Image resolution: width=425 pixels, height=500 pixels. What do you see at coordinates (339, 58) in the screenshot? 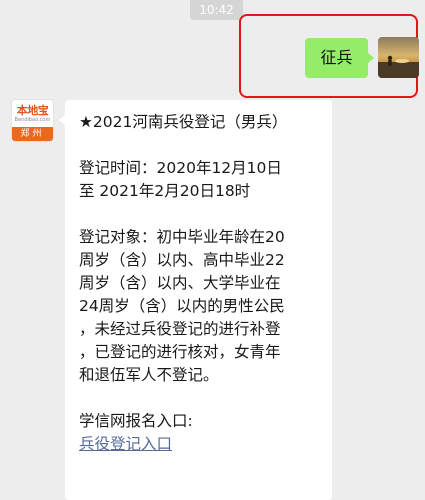
I see `sent-message-bubble: 征兵` at bounding box center [339, 58].